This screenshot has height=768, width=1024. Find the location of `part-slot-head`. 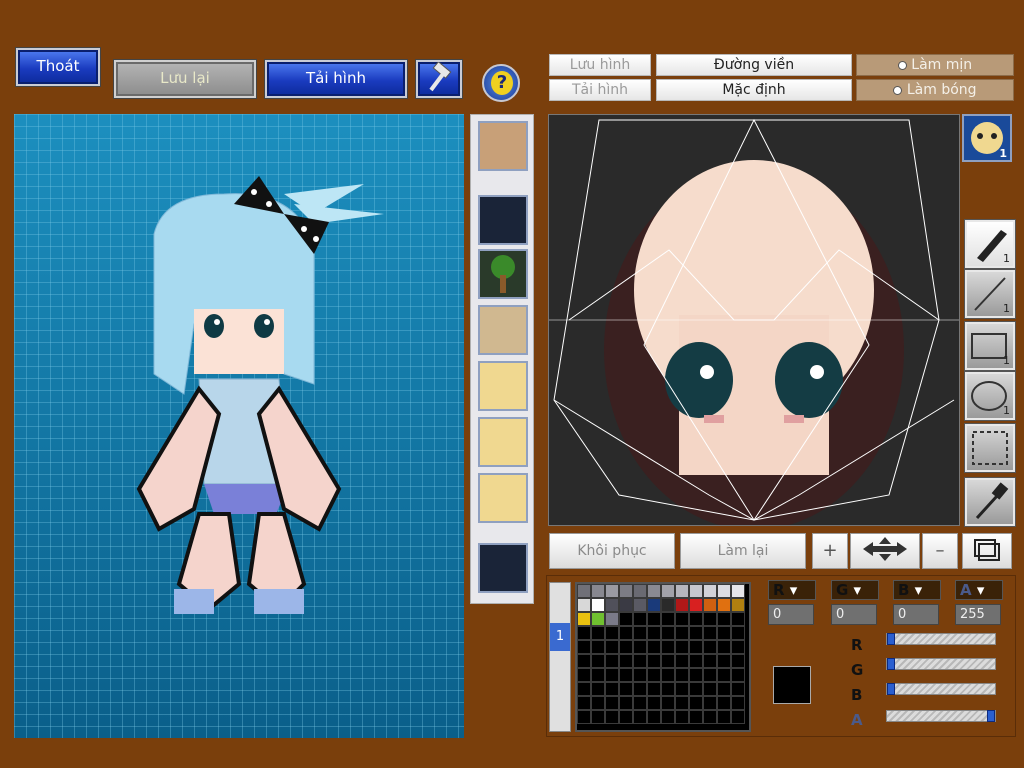

part-slot-head is located at coordinates (503, 146).